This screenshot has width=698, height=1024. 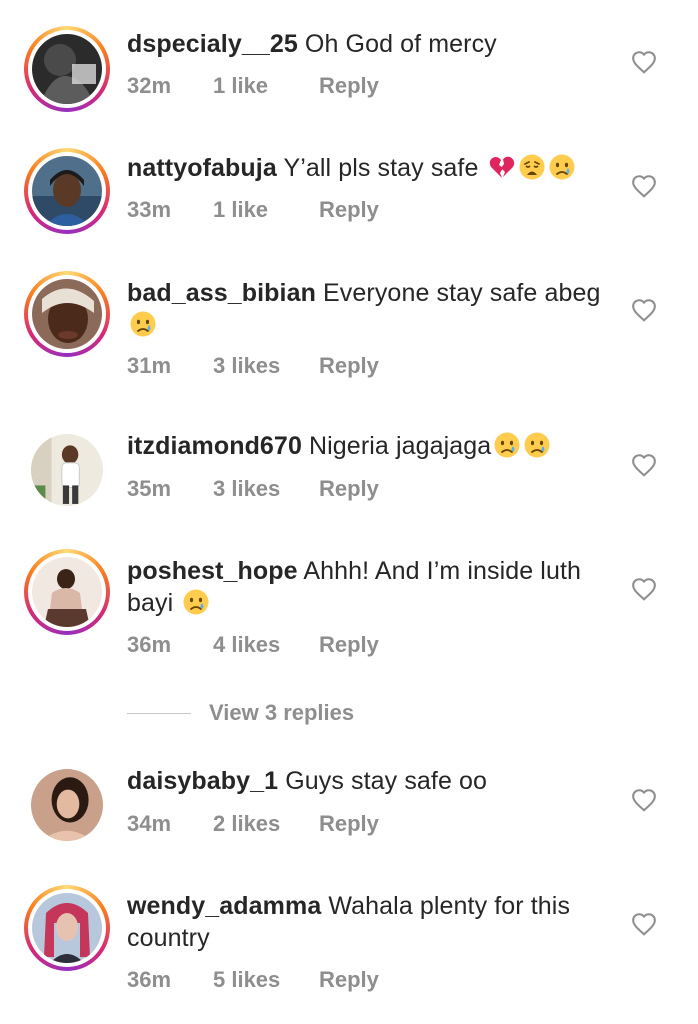 I want to click on divider, so click(x=159, y=713).